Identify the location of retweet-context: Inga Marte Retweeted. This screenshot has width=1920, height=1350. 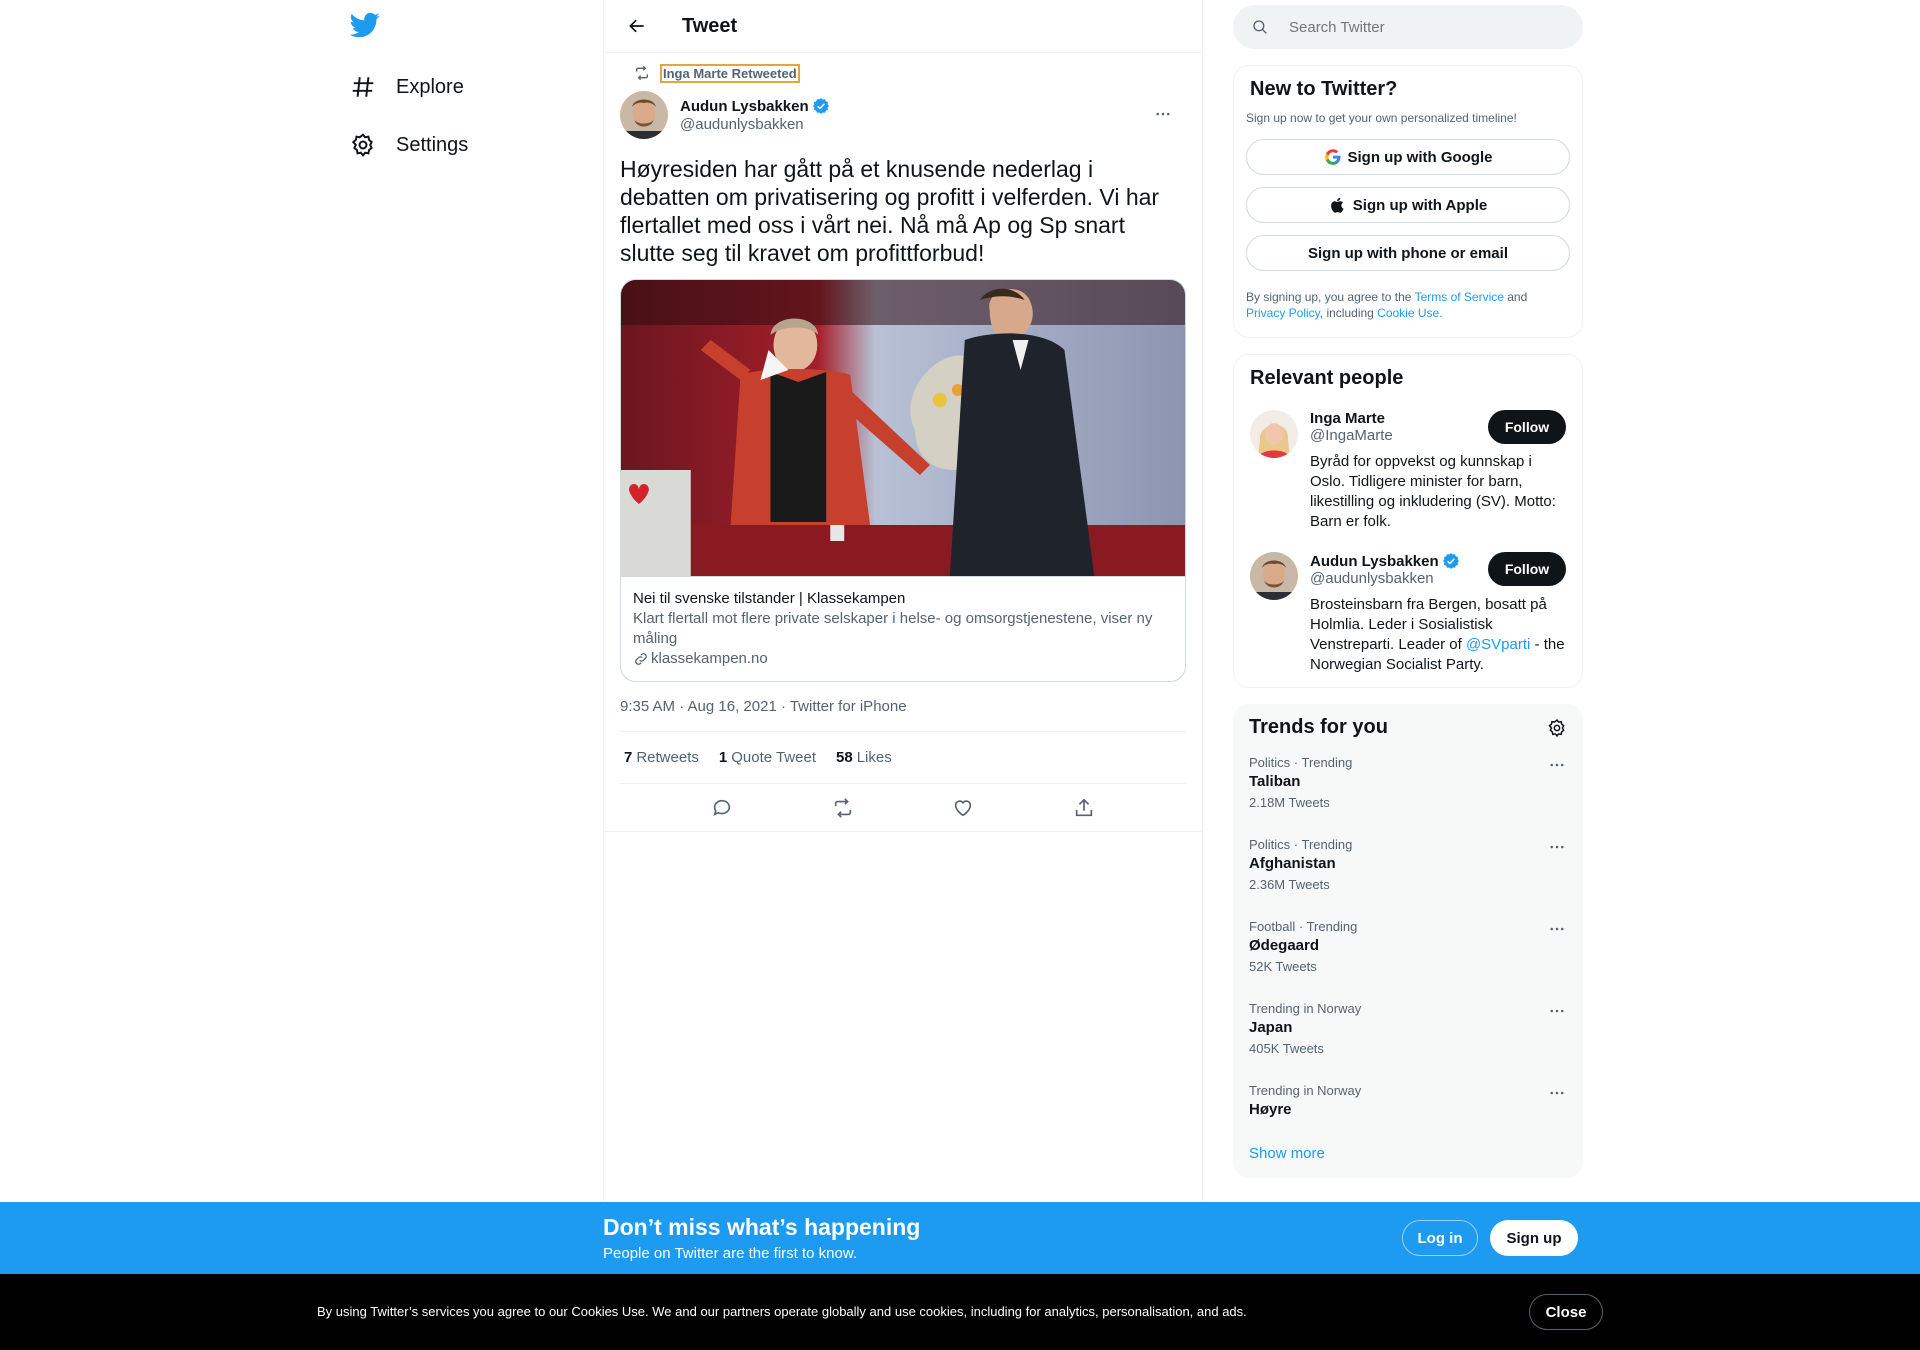
(903, 73).